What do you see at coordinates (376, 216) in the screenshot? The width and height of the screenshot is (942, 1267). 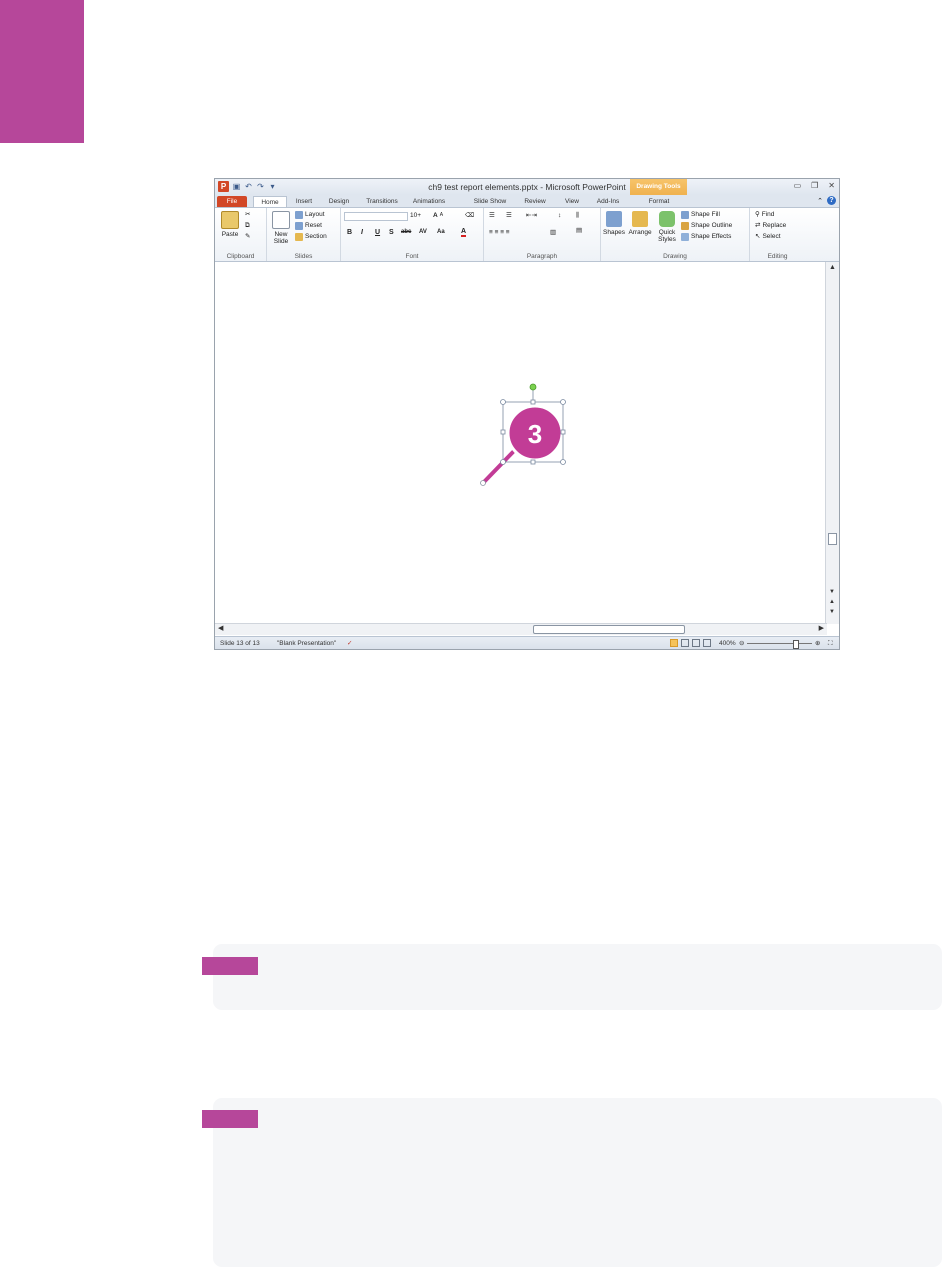 I see `font-name-field` at bounding box center [376, 216].